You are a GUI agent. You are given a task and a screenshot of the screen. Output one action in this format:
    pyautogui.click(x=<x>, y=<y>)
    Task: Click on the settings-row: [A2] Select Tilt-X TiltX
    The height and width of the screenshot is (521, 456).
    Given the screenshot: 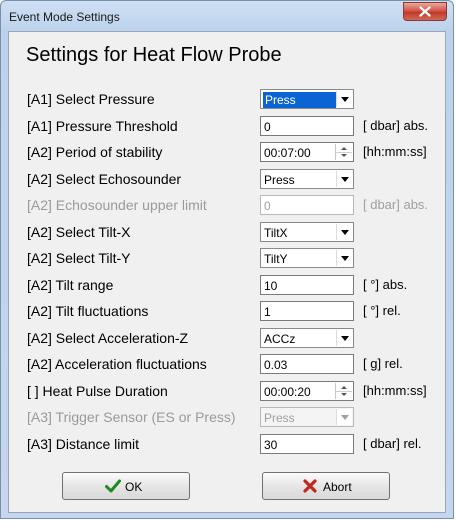 What is the action you would take?
    pyautogui.click(x=228, y=232)
    